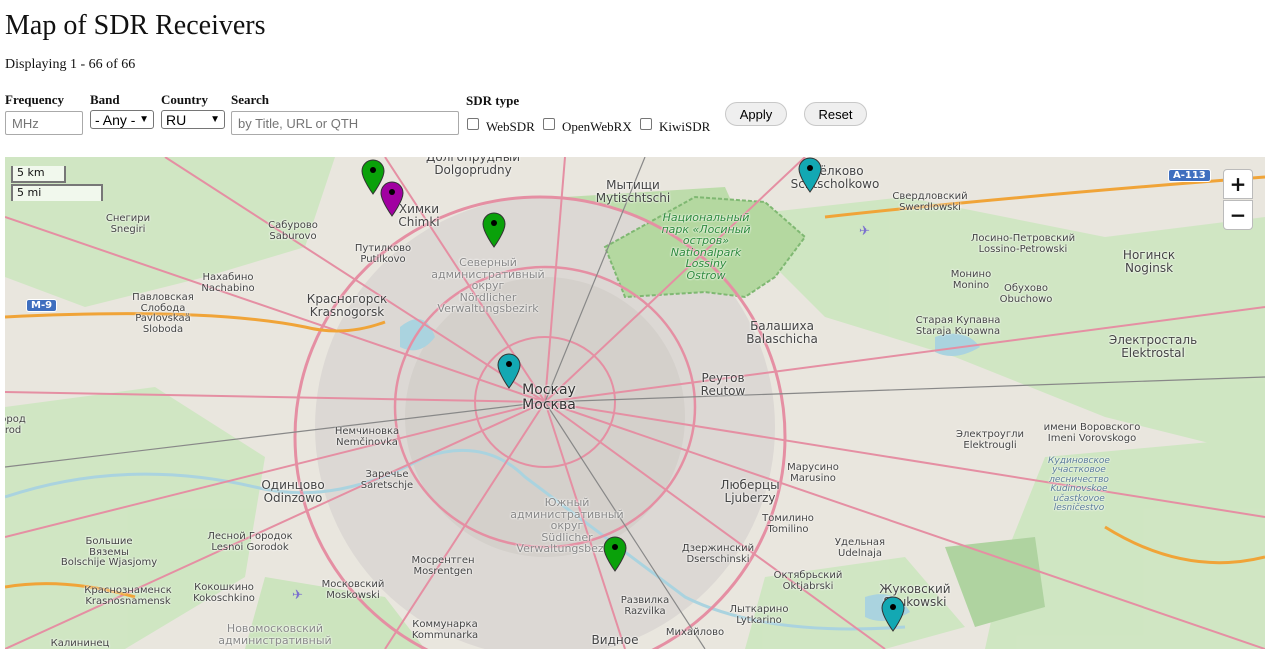  What do you see at coordinates (473, 124) in the screenshot?
I see `websdr-checkbox` at bounding box center [473, 124].